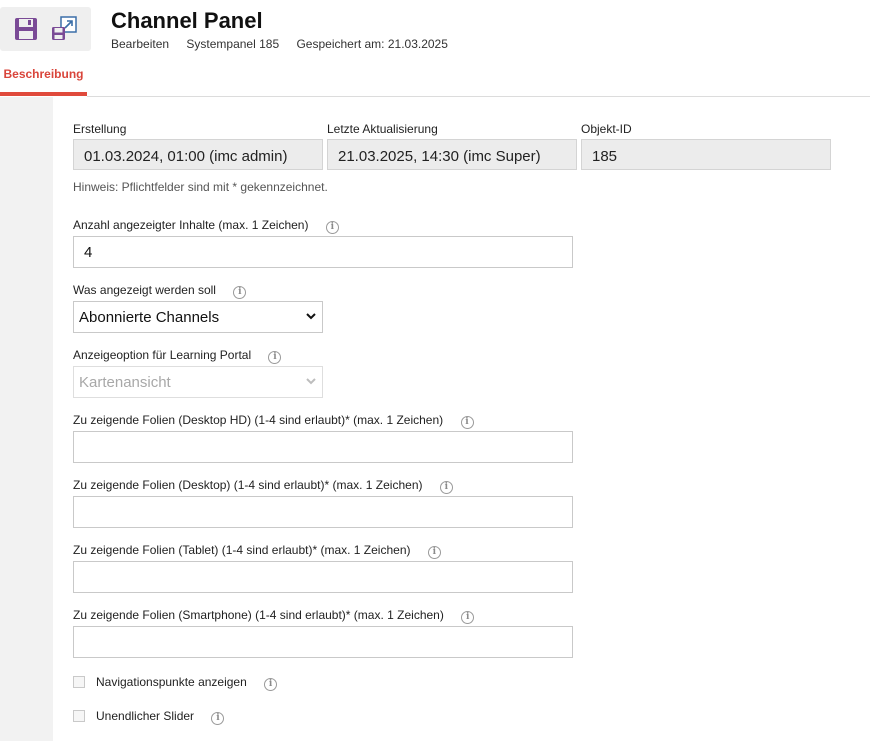 The width and height of the screenshot is (870, 741). I want to click on display-select-value: Abonnierte Channels, so click(149, 317).